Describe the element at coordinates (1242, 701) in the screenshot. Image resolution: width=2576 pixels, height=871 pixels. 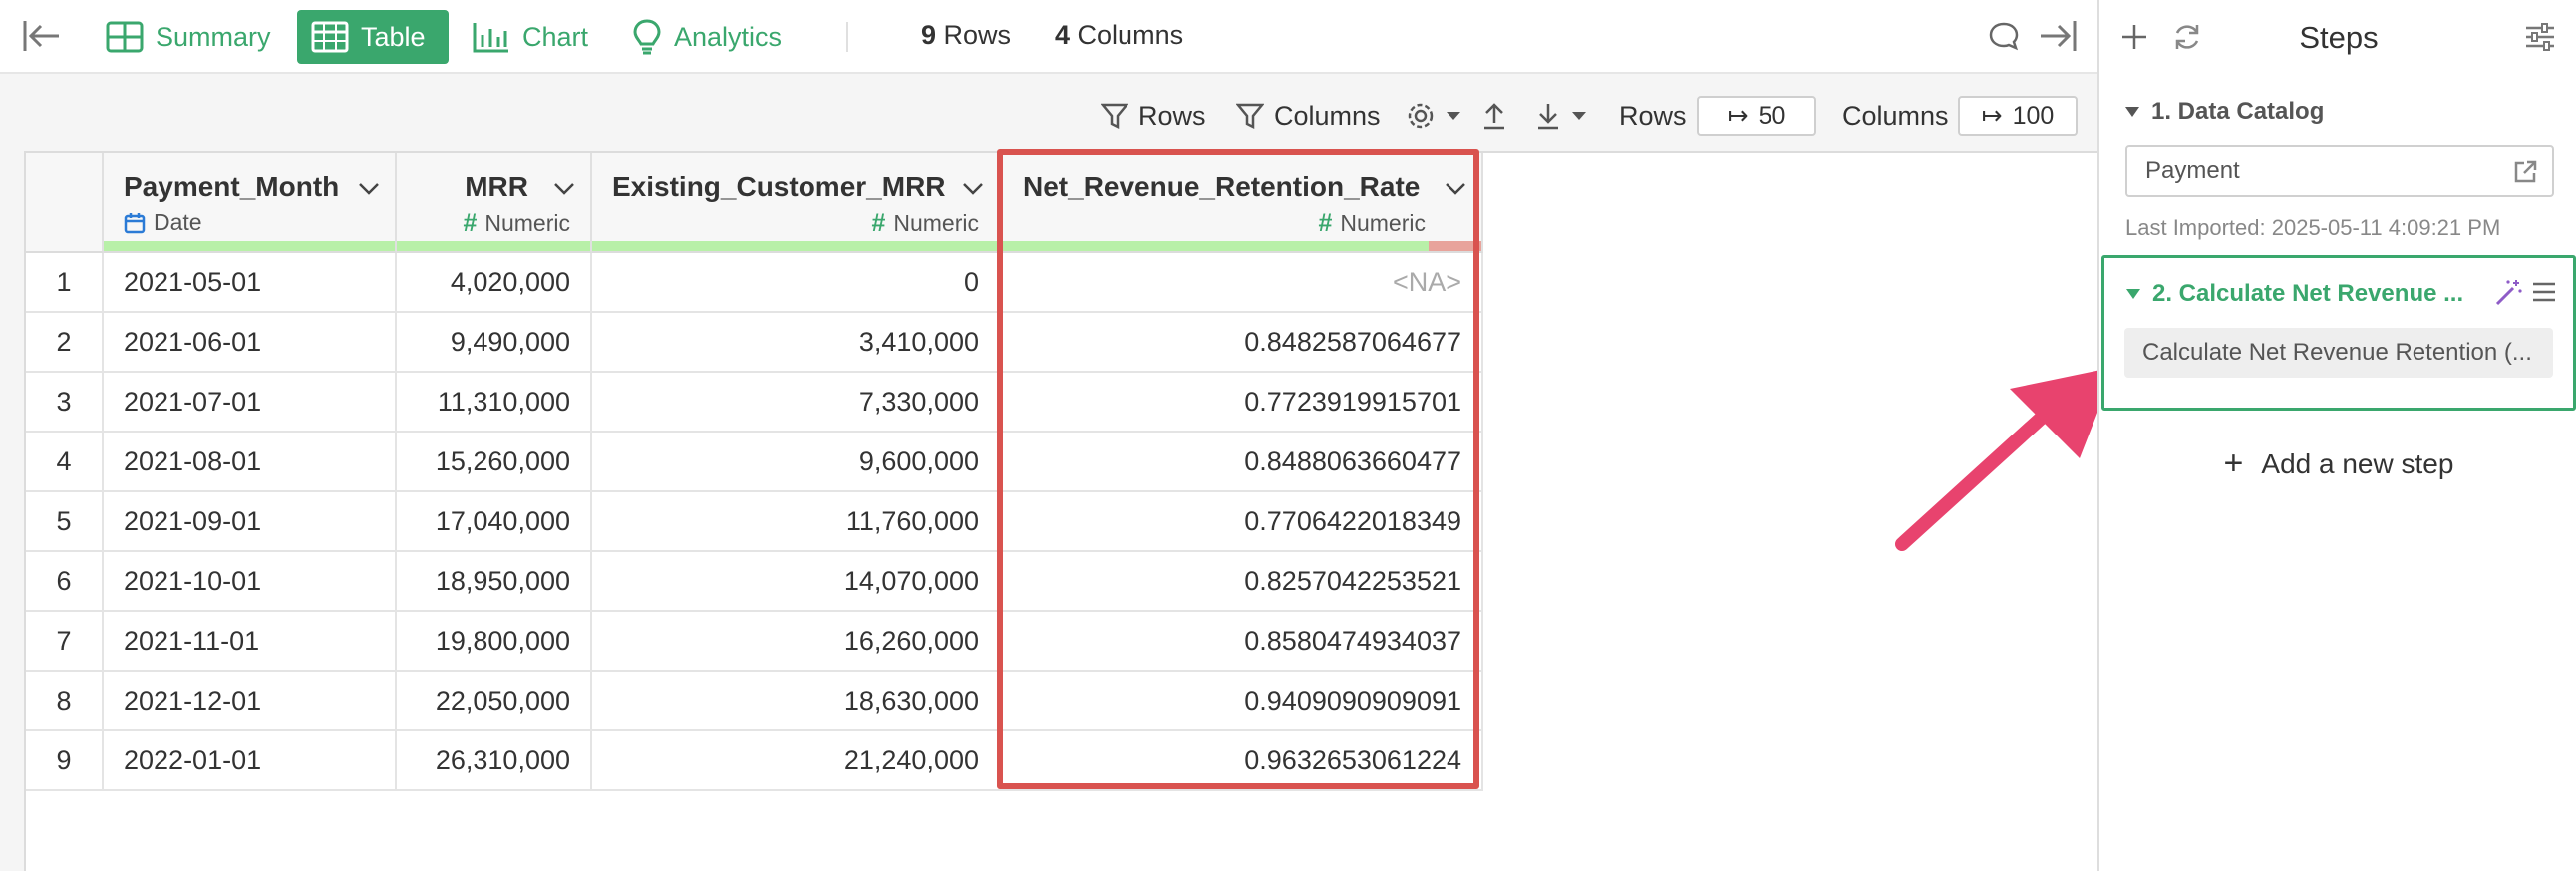
I see `net-revenue-retention-rate-cell: 0.9409090909091` at that location.